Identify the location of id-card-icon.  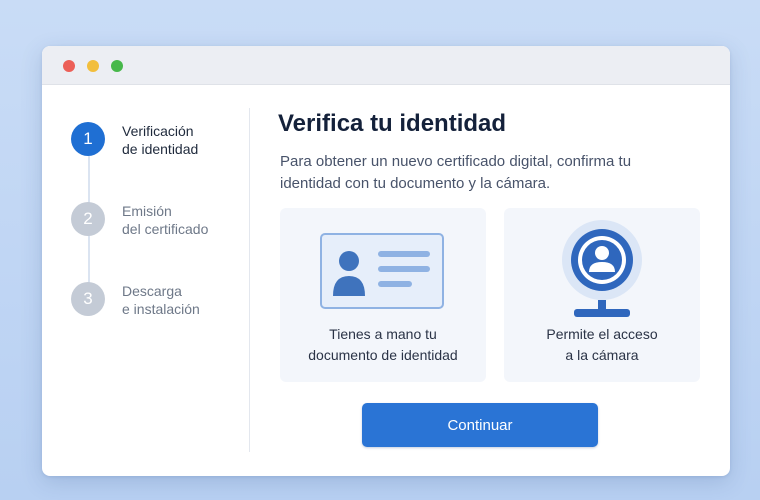
(382, 271).